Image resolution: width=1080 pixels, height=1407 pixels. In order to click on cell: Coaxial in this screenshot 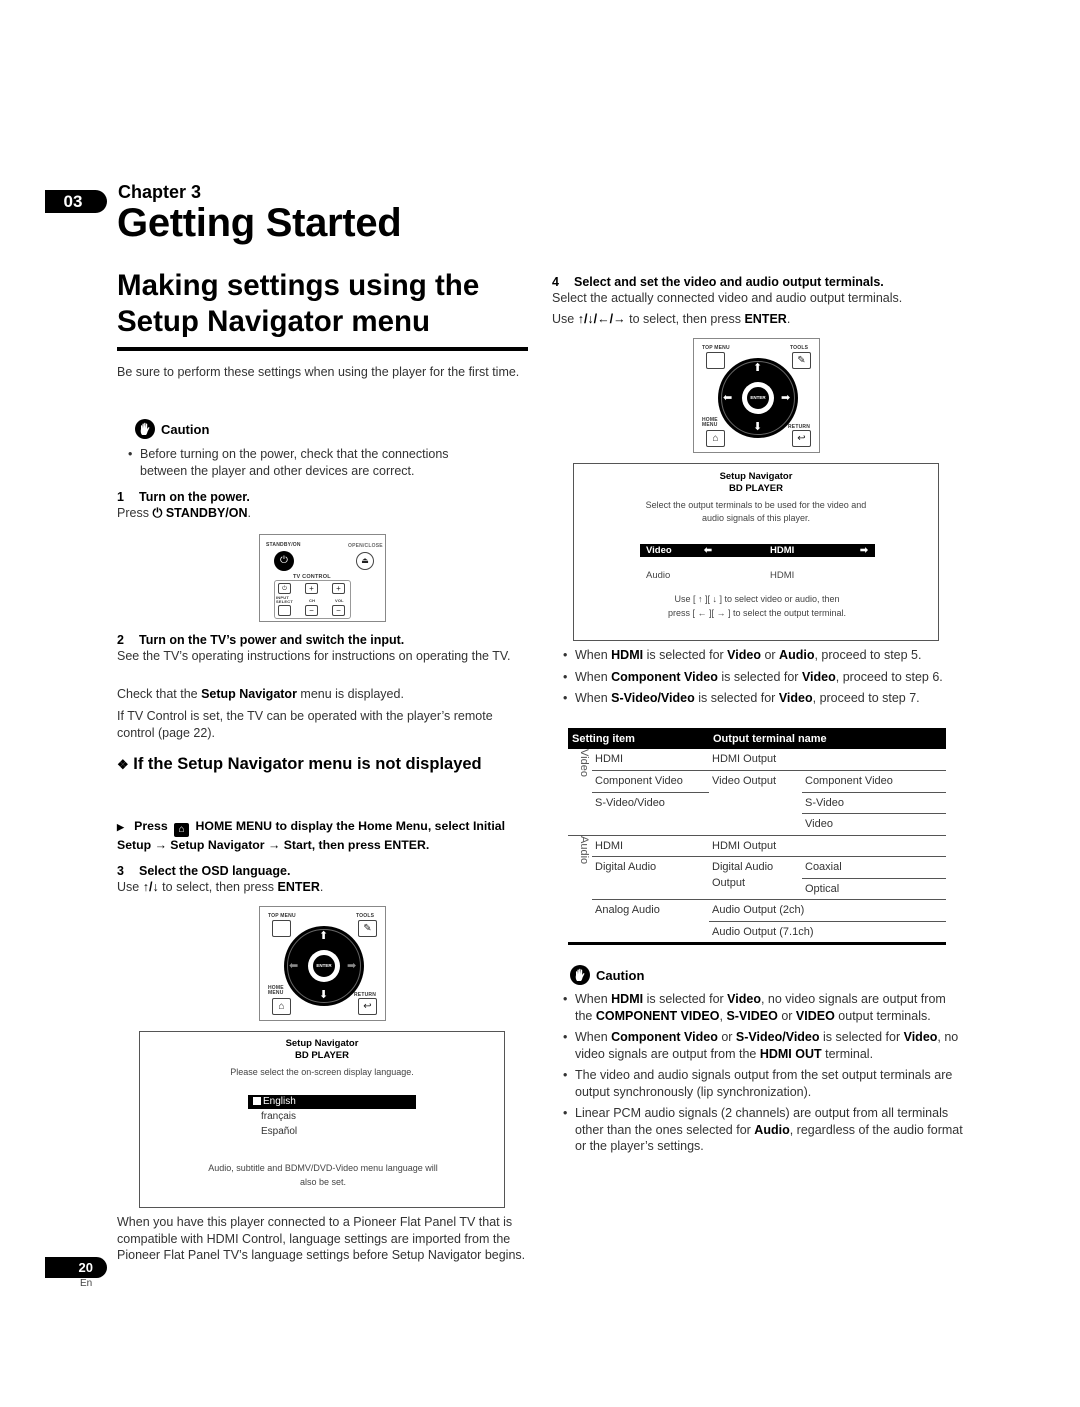, I will do `click(874, 867)`.